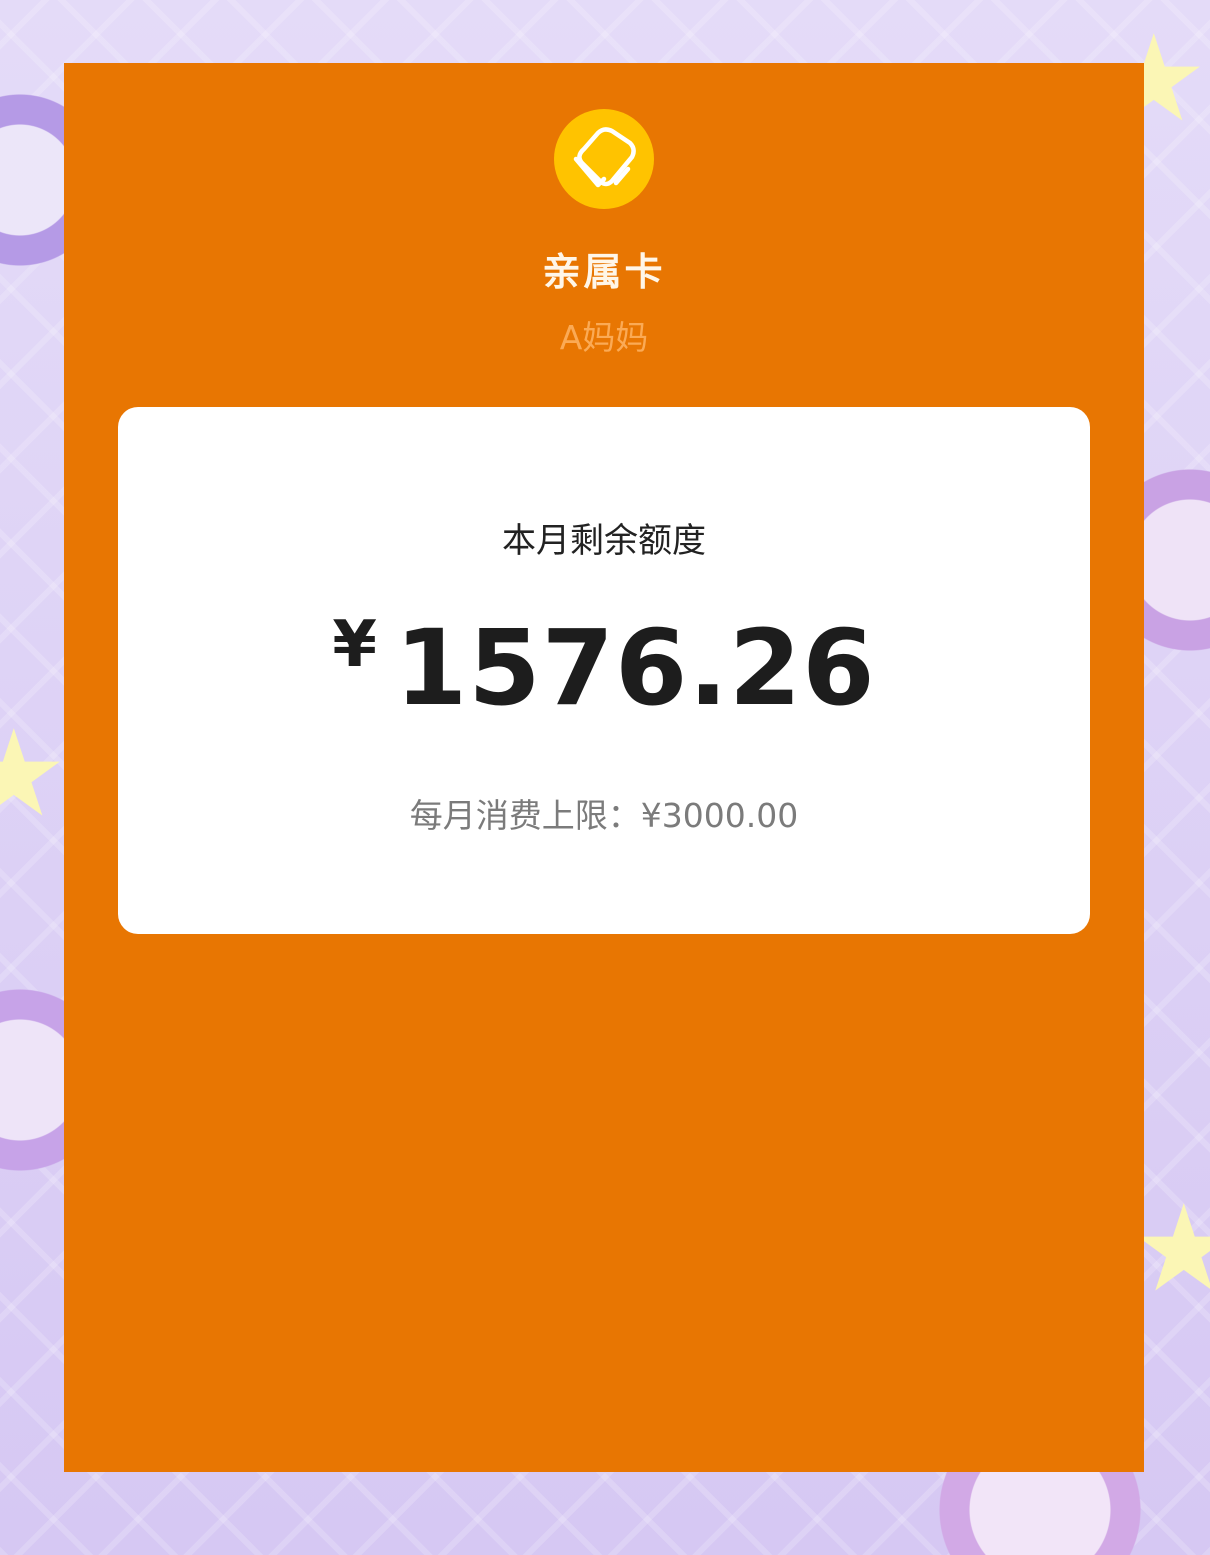 The width and height of the screenshot is (1210, 1555). Describe the element at coordinates (354, 645) in the screenshot. I see `currency-symbol: ¥` at that location.